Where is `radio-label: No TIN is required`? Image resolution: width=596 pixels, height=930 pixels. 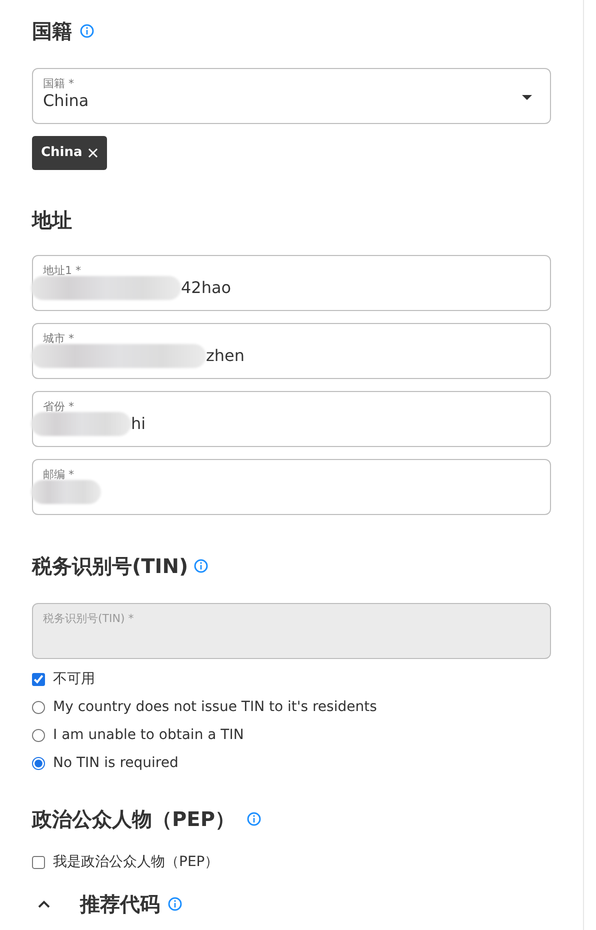 radio-label: No TIN is required is located at coordinates (115, 763).